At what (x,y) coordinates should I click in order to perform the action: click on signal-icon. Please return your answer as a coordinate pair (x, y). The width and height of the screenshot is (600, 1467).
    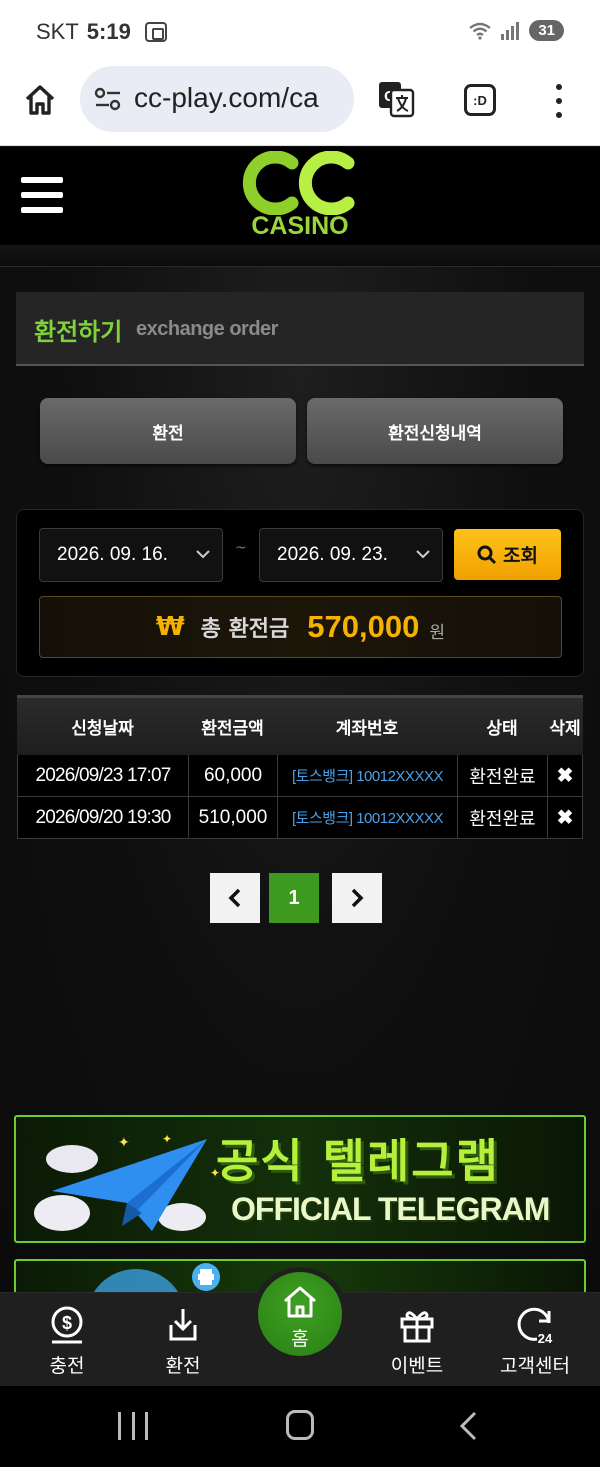
    Looking at the image, I should click on (510, 30).